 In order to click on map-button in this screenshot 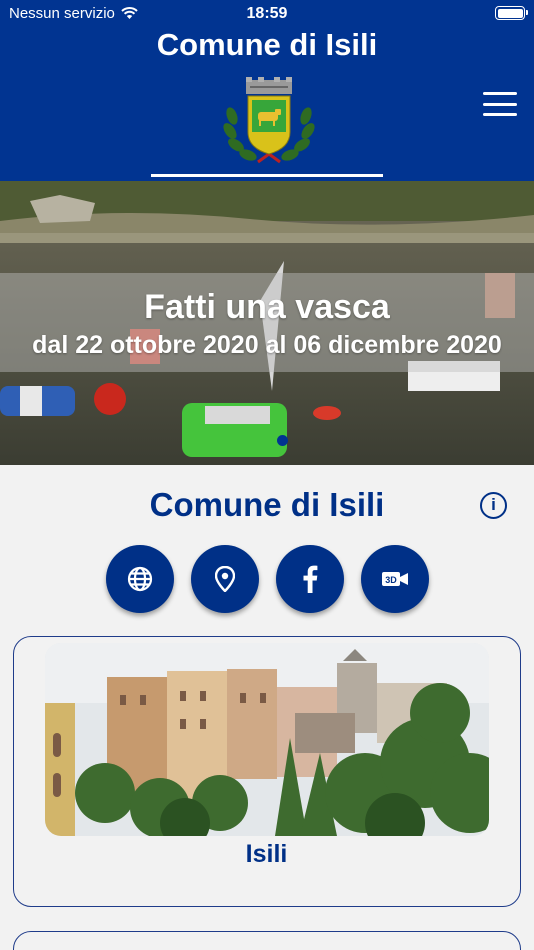, I will do `click(225, 579)`.